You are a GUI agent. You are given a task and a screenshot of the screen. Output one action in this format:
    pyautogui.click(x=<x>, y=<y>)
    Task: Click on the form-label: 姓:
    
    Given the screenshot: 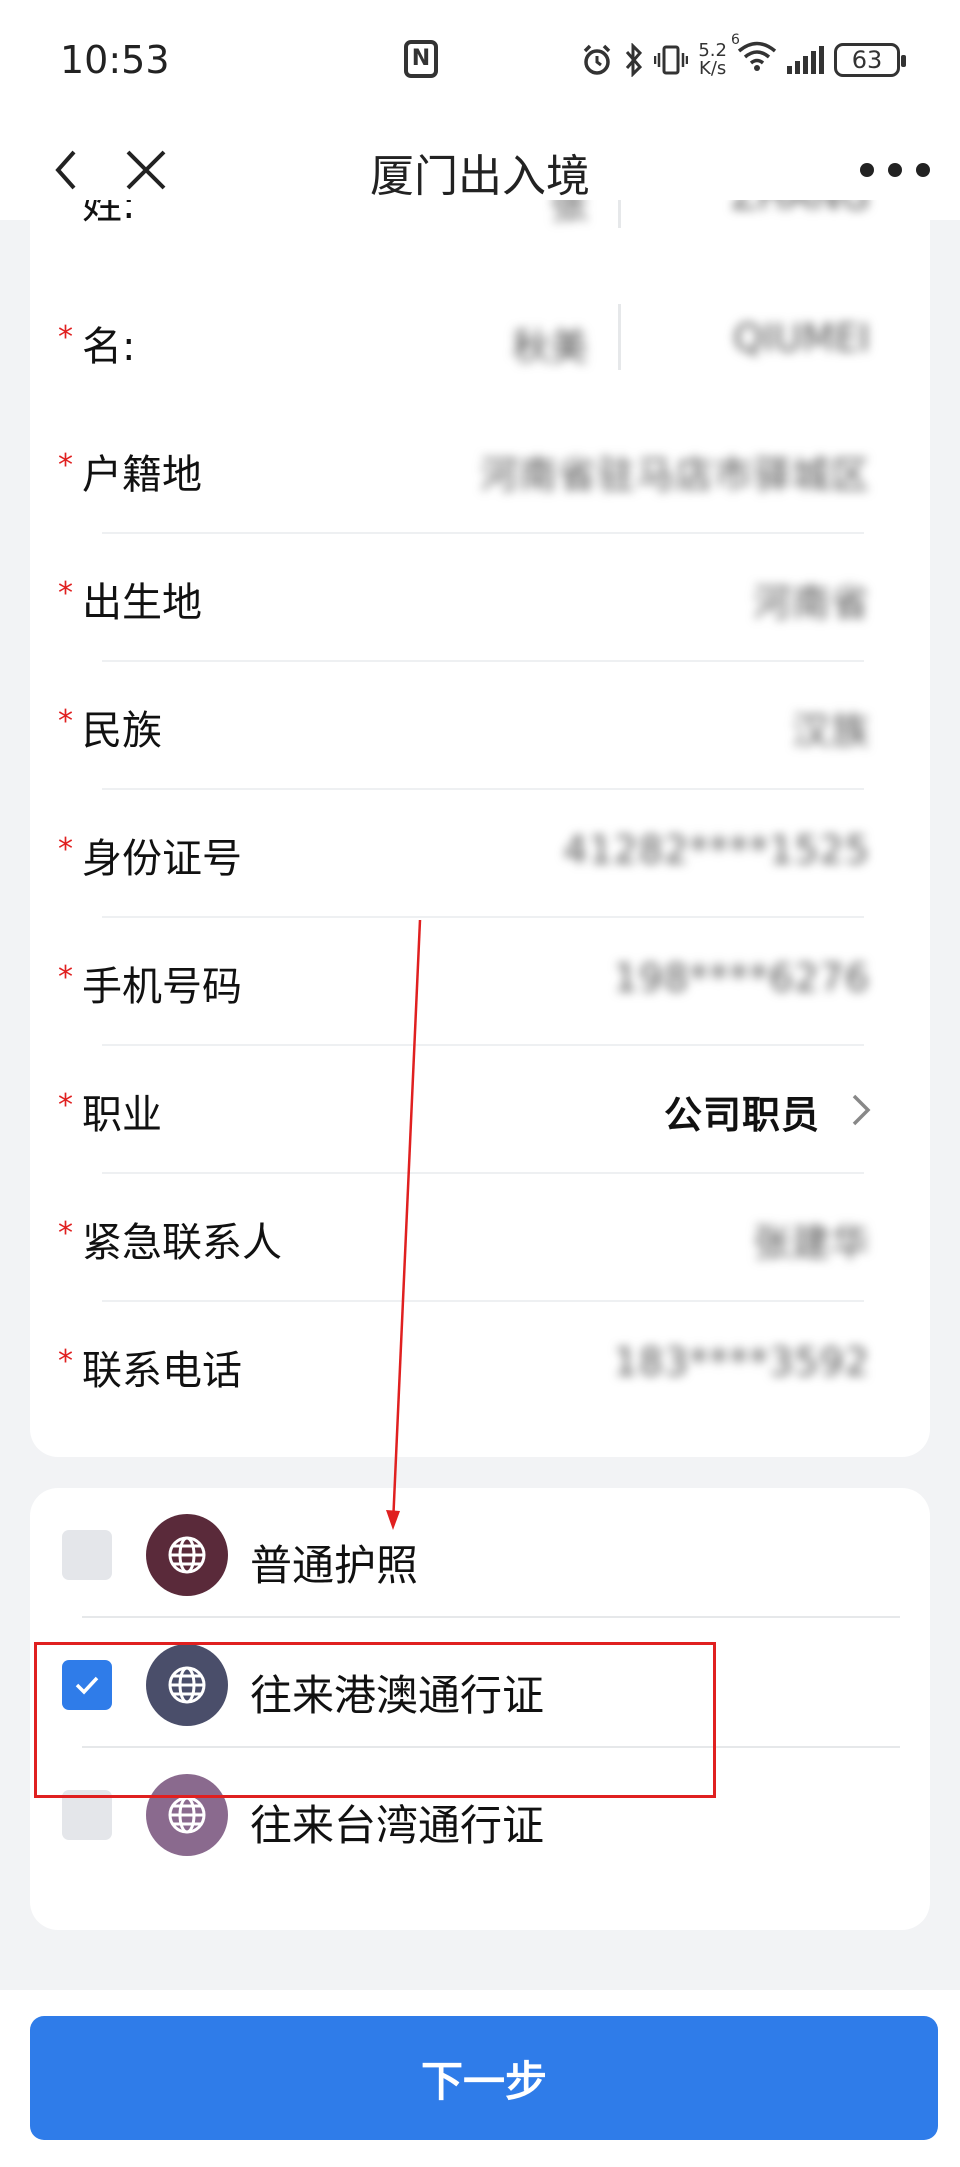 What is the action you would take?
    pyautogui.click(x=109, y=214)
    